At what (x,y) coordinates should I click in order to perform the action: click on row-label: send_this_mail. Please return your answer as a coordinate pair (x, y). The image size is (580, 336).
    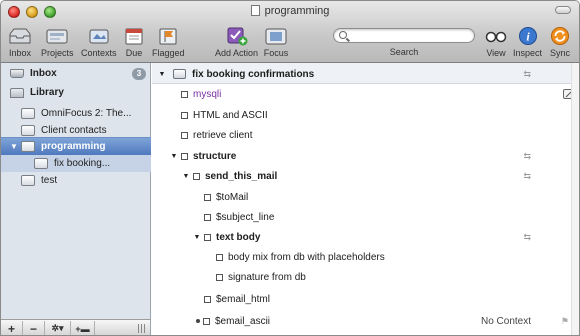
    Looking at the image, I should click on (241, 176).